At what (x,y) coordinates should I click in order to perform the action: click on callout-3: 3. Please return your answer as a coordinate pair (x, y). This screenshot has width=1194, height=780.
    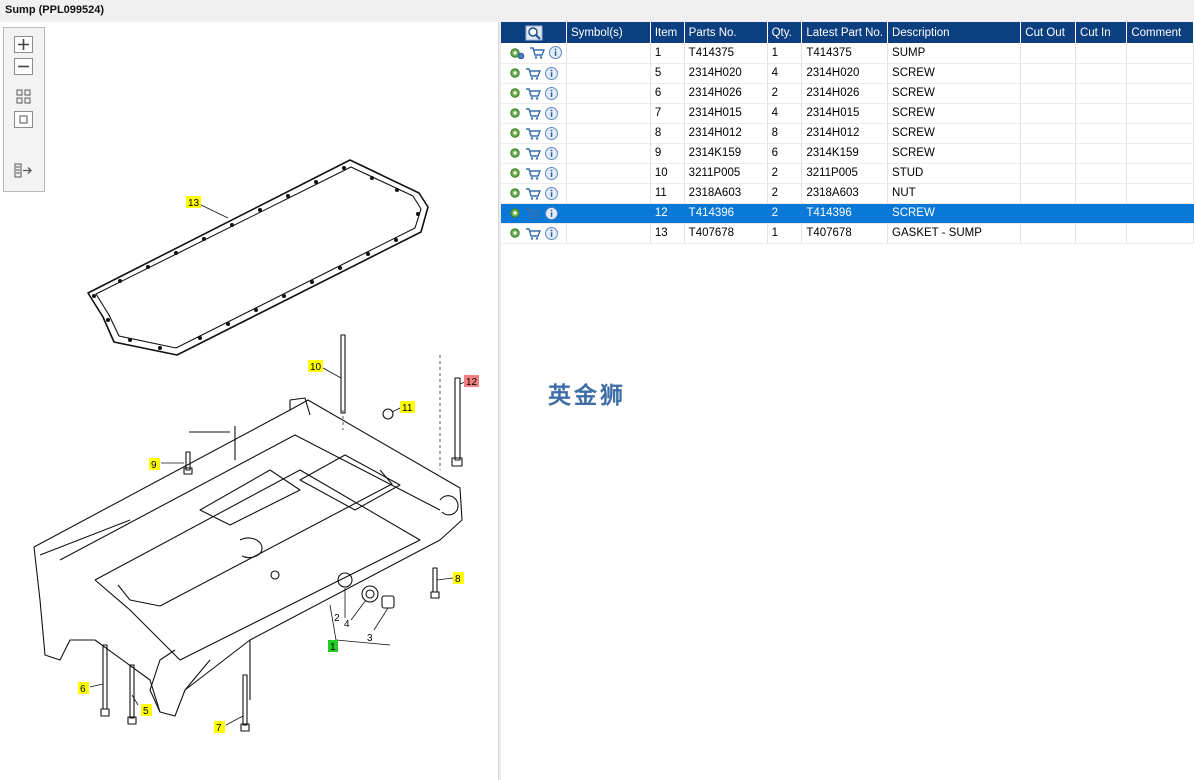
    Looking at the image, I should click on (370, 638).